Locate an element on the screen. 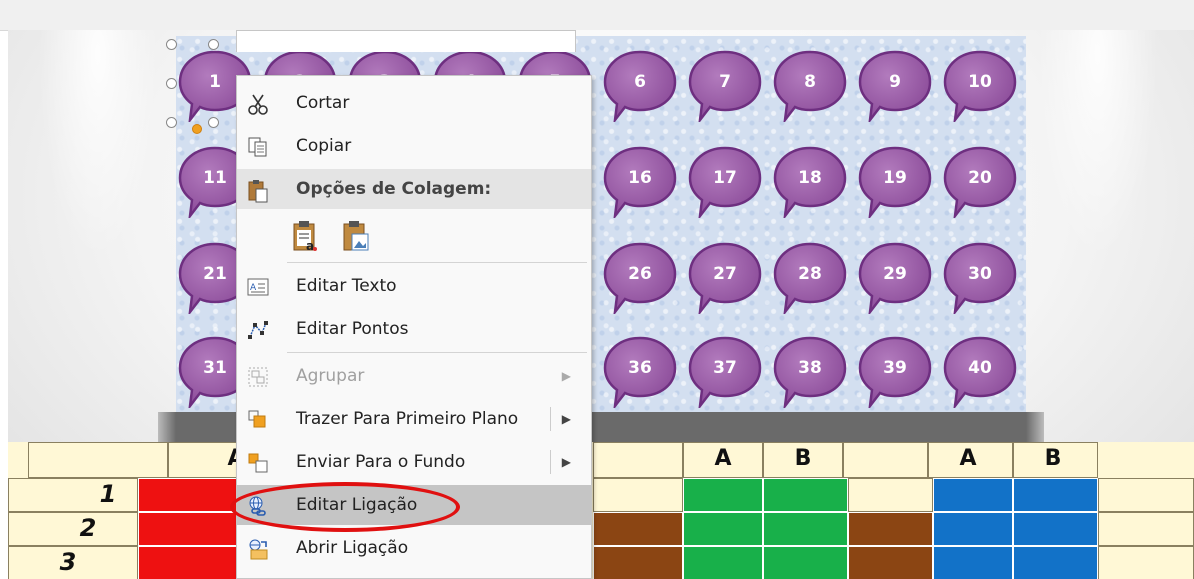 The height and width of the screenshot is (579, 1194). menu-label-paste-options: Opções de Colagem: is located at coordinates (394, 189).